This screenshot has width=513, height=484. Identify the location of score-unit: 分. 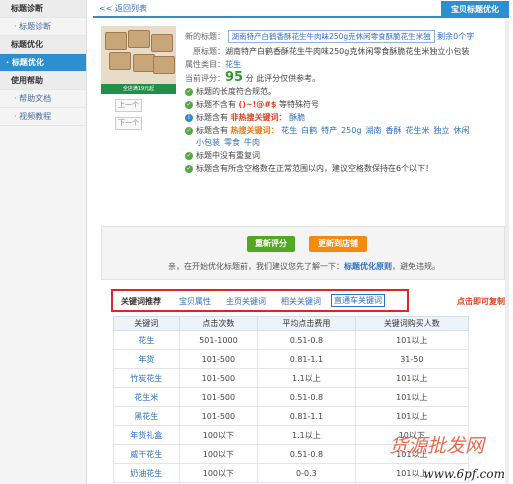
(249, 78).